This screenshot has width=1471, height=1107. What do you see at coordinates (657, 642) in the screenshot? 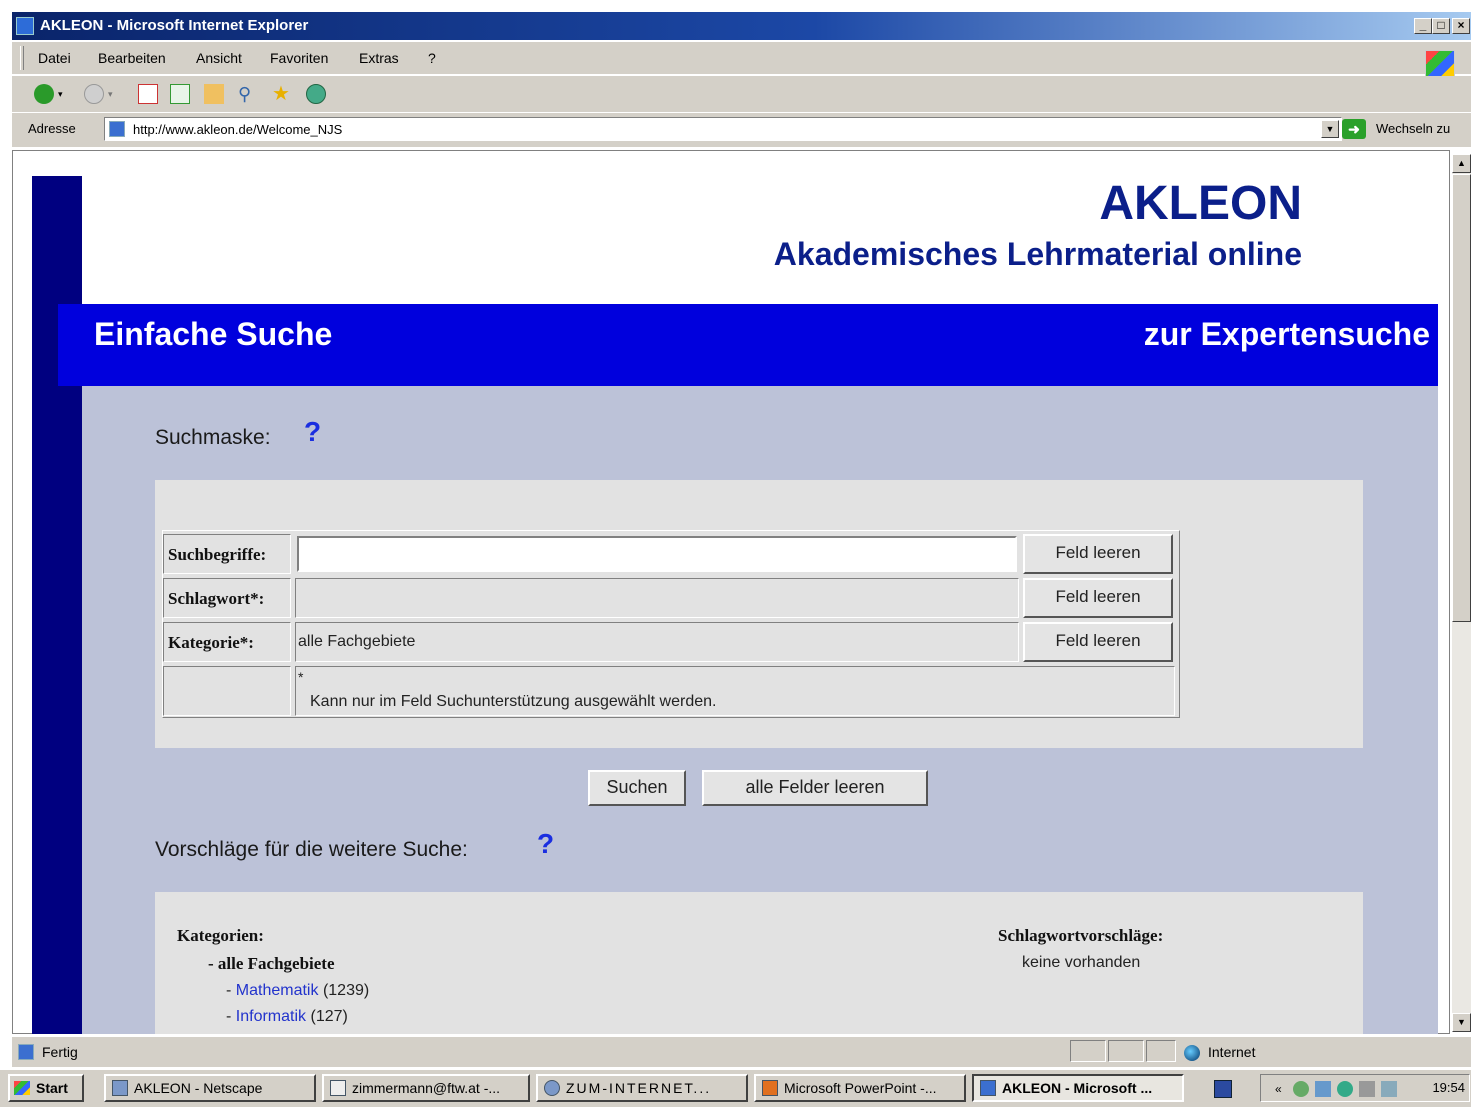
I see `category-field: alle Fachgebiete` at bounding box center [657, 642].